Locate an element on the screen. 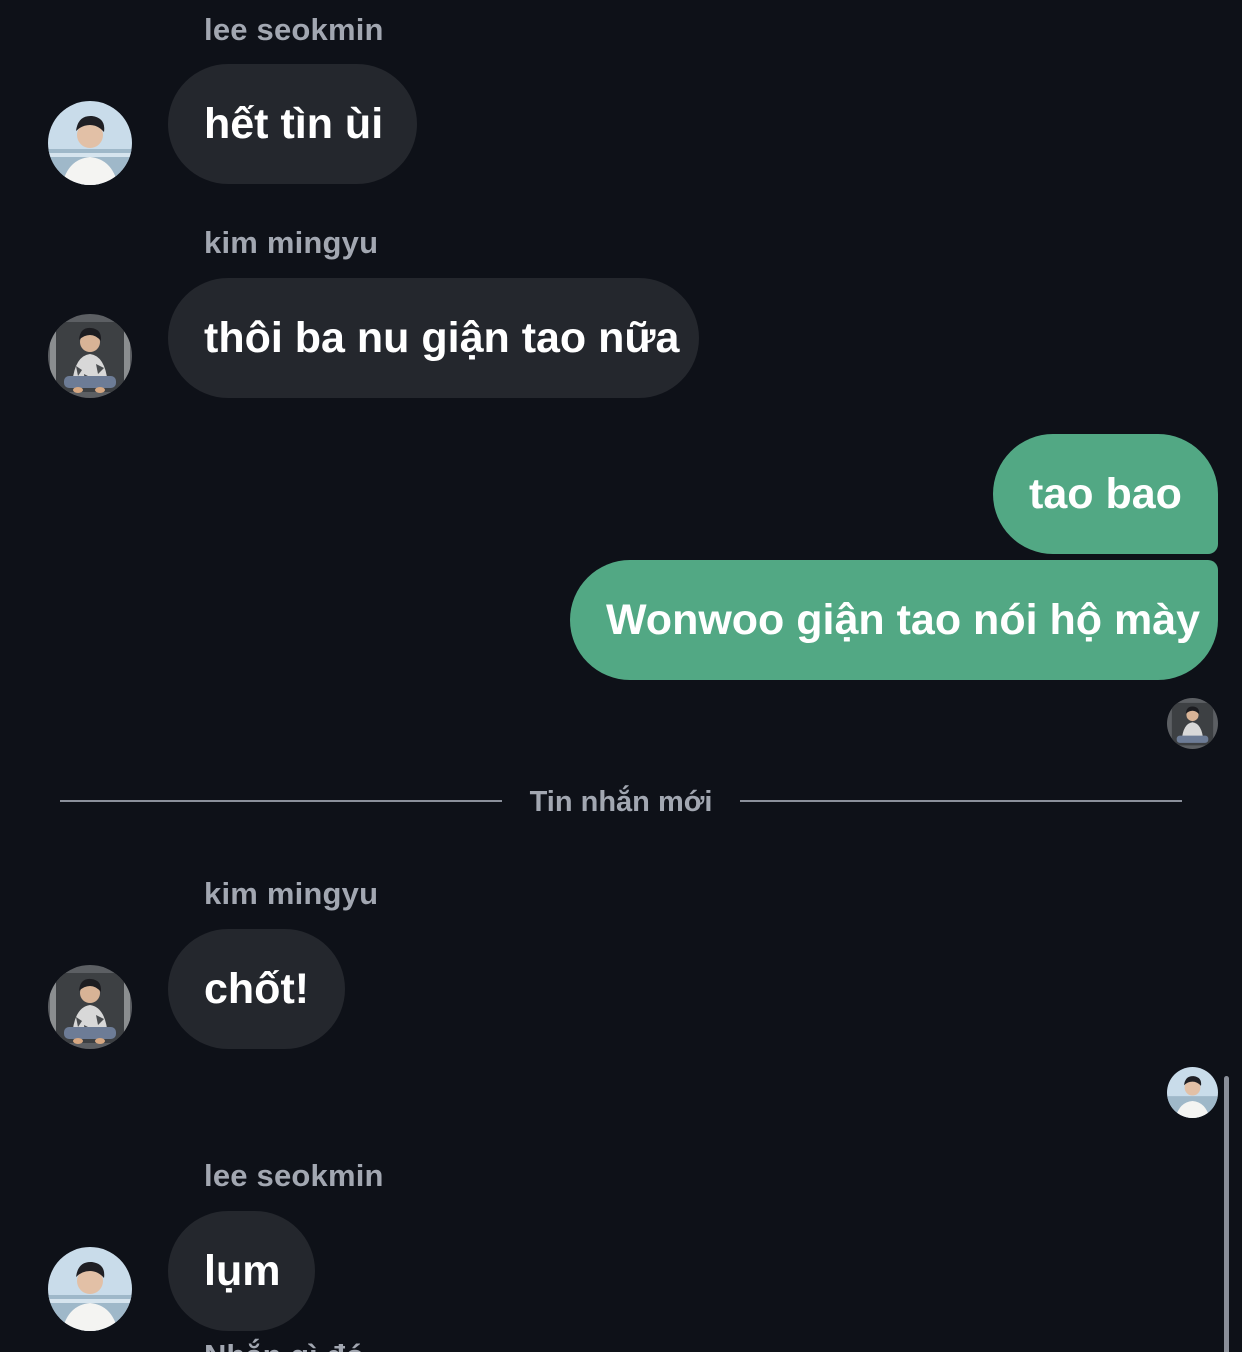 This screenshot has width=1242, height=1352. message-text: thôi ba nu giận tao nữa is located at coordinates (442, 338).